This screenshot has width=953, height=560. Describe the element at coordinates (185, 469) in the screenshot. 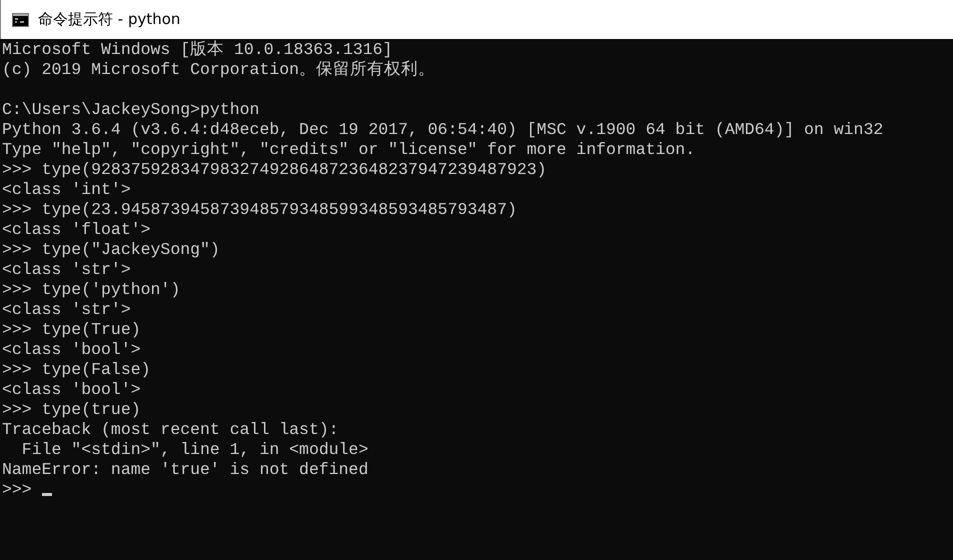

I see `console-line: NameError: name 'true' is not defined` at that location.